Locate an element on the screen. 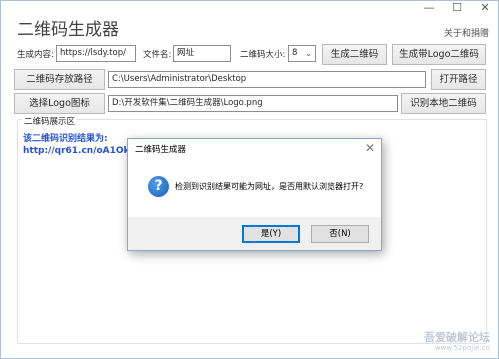 The height and width of the screenshot is (359, 499). dialog-footer: 是(Y) 否(N) is located at coordinates (254, 233).